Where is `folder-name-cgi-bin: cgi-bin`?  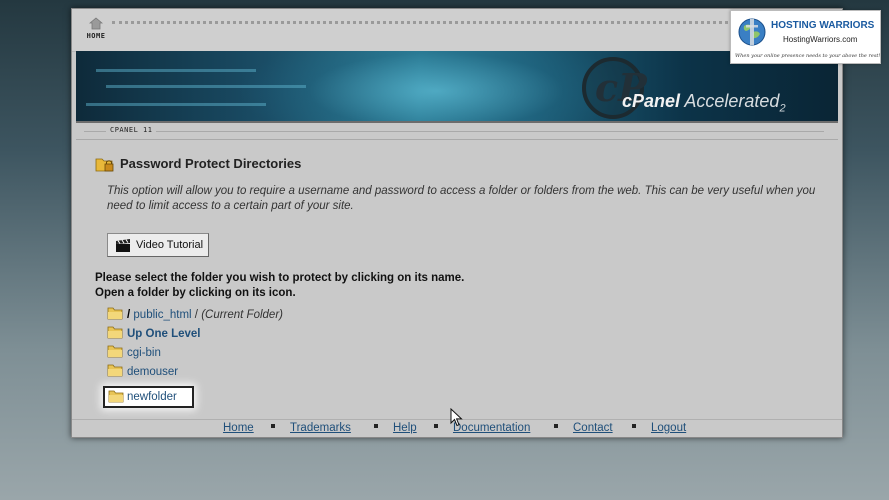 folder-name-cgi-bin: cgi-bin is located at coordinates (144, 353).